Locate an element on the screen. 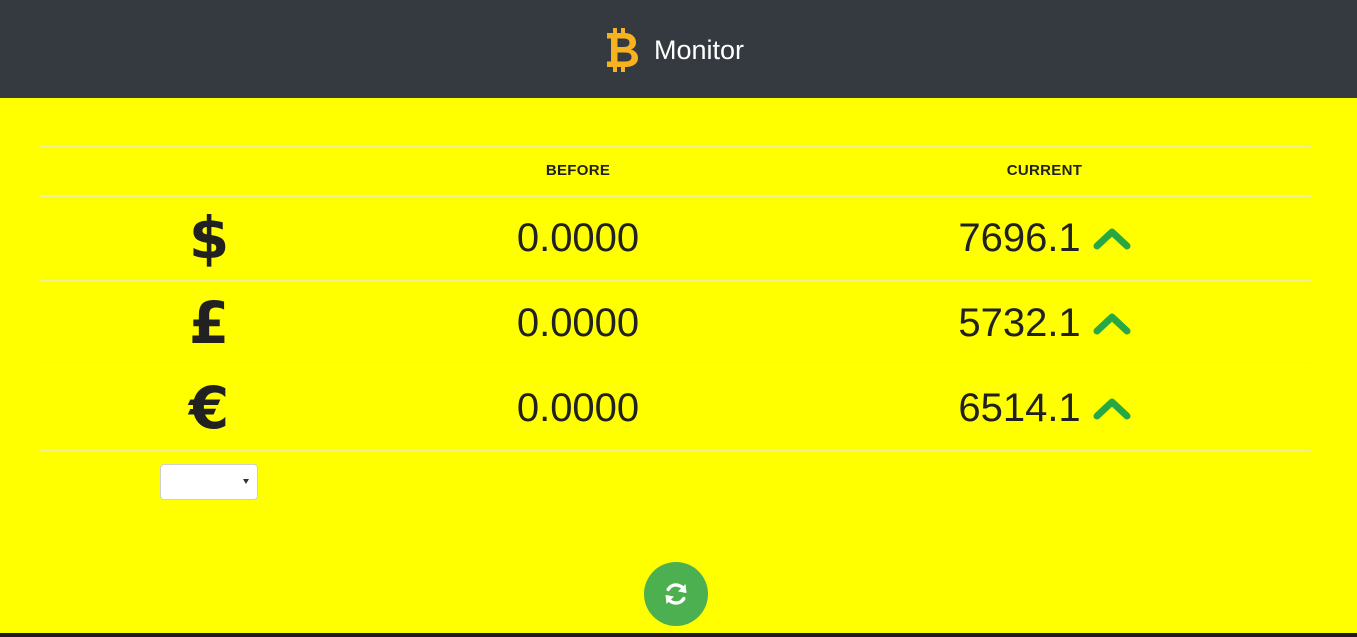  dollar-symbol: $ is located at coordinates (209, 238).